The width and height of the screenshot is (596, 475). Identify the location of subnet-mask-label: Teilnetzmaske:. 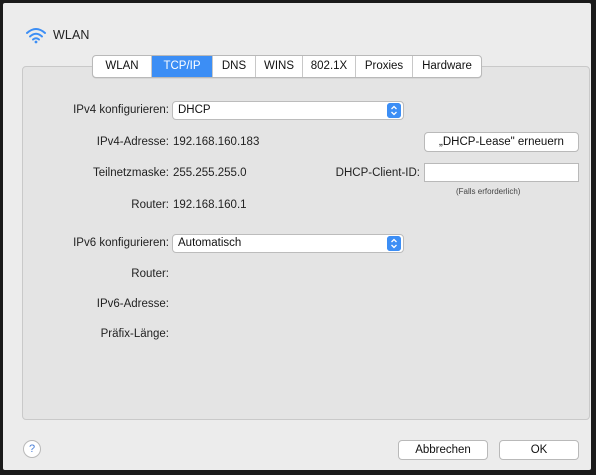
(130, 173).